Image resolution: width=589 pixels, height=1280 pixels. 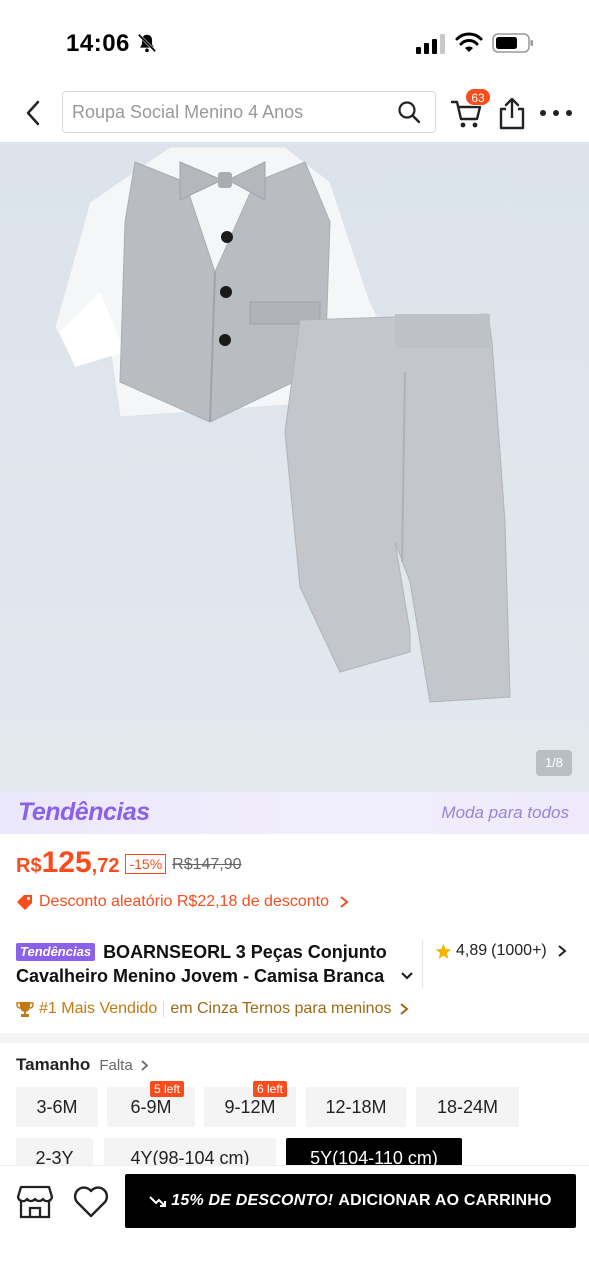 What do you see at coordinates (512, 43) in the screenshot?
I see `battery-icon` at bounding box center [512, 43].